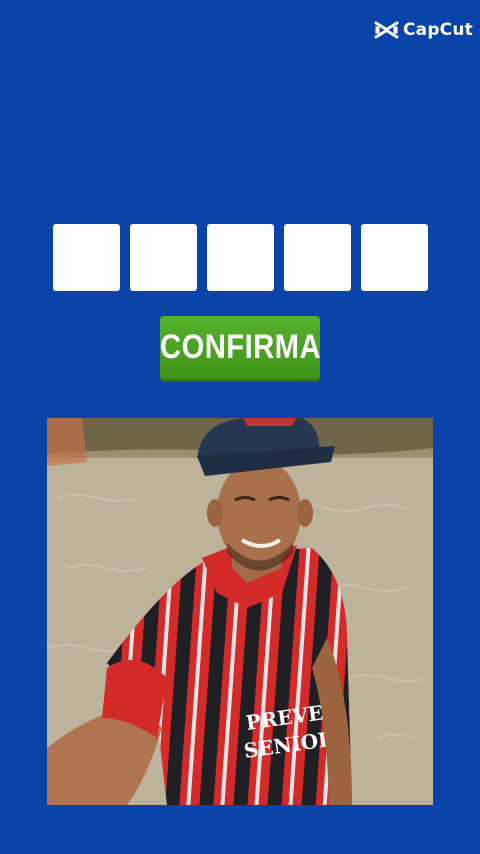 Image resolution: width=480 pixels, height=854 pixels. Describe the element at coordinates (437, 30) in the screenshot. I see `capcut-wordmark: CapCut` at that location.